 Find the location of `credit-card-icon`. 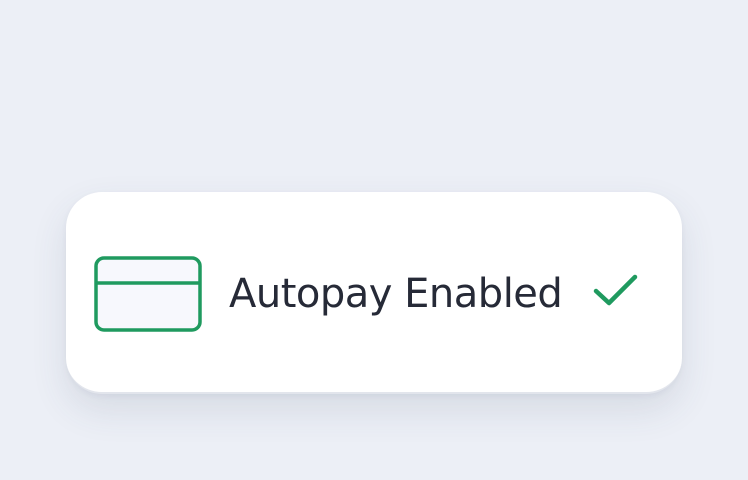

credit-card-icon is located at coordinates (148, 294).